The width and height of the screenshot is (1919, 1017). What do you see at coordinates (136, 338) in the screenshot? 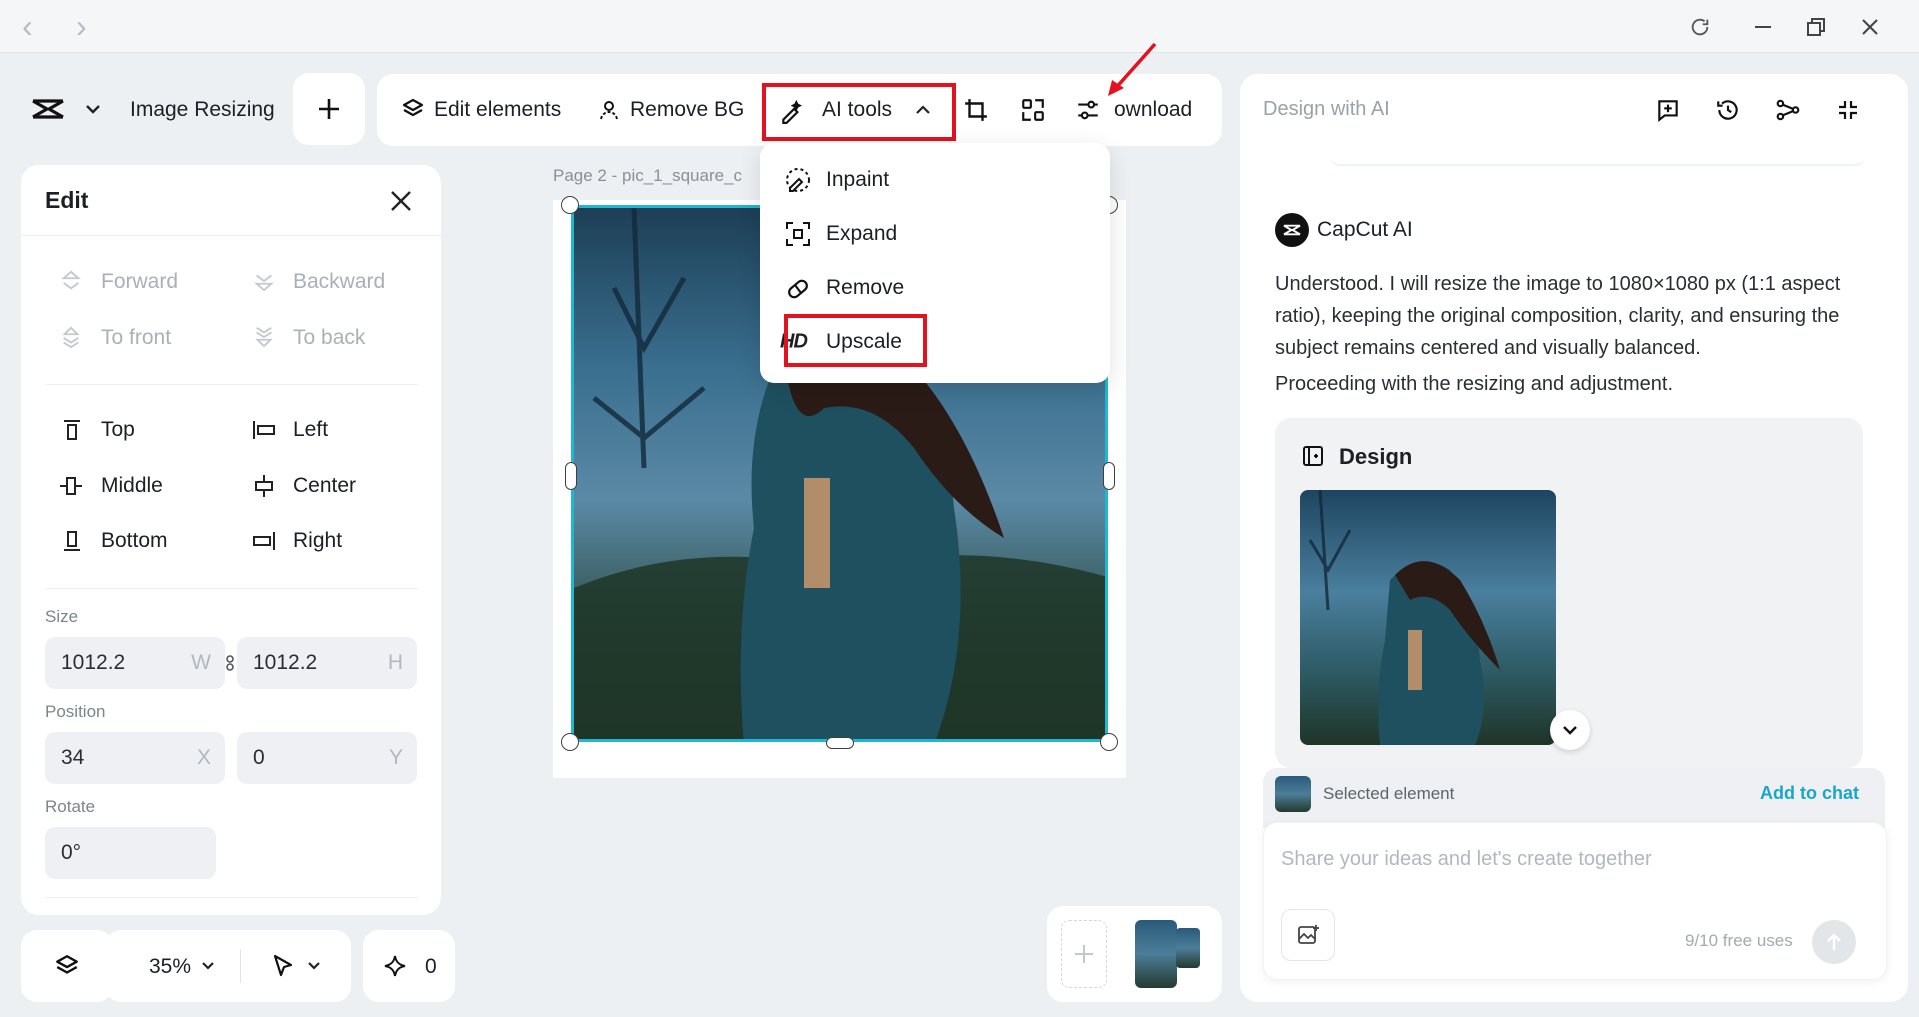
I see `to-front-button: To front` at bounding box center [136, 338].